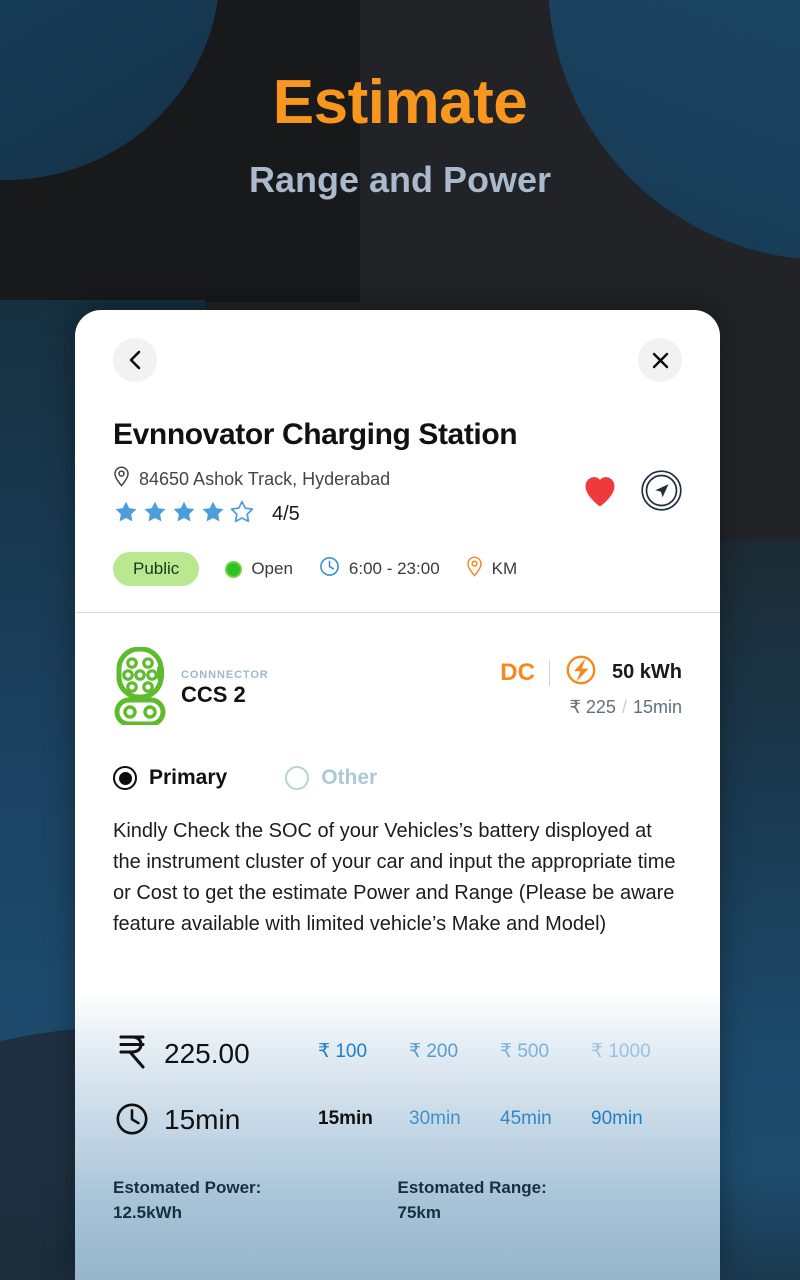  I want to click on address-row: 84650 Ashok Track, Hyderabad 4/5, so click(397, 498).